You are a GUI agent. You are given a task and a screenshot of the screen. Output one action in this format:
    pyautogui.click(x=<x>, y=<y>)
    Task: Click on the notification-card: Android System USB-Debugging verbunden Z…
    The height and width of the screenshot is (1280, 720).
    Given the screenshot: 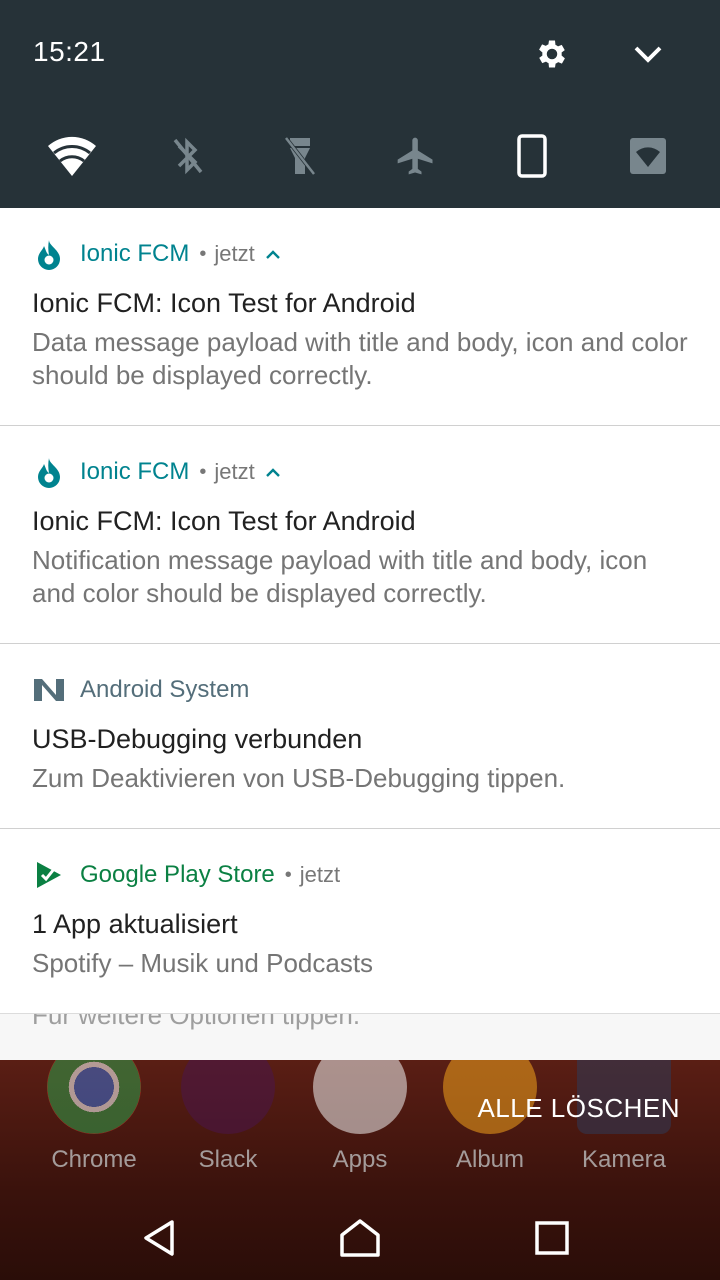 What is the action you would take?
    pyautogui.click(x=360, y=736)
    